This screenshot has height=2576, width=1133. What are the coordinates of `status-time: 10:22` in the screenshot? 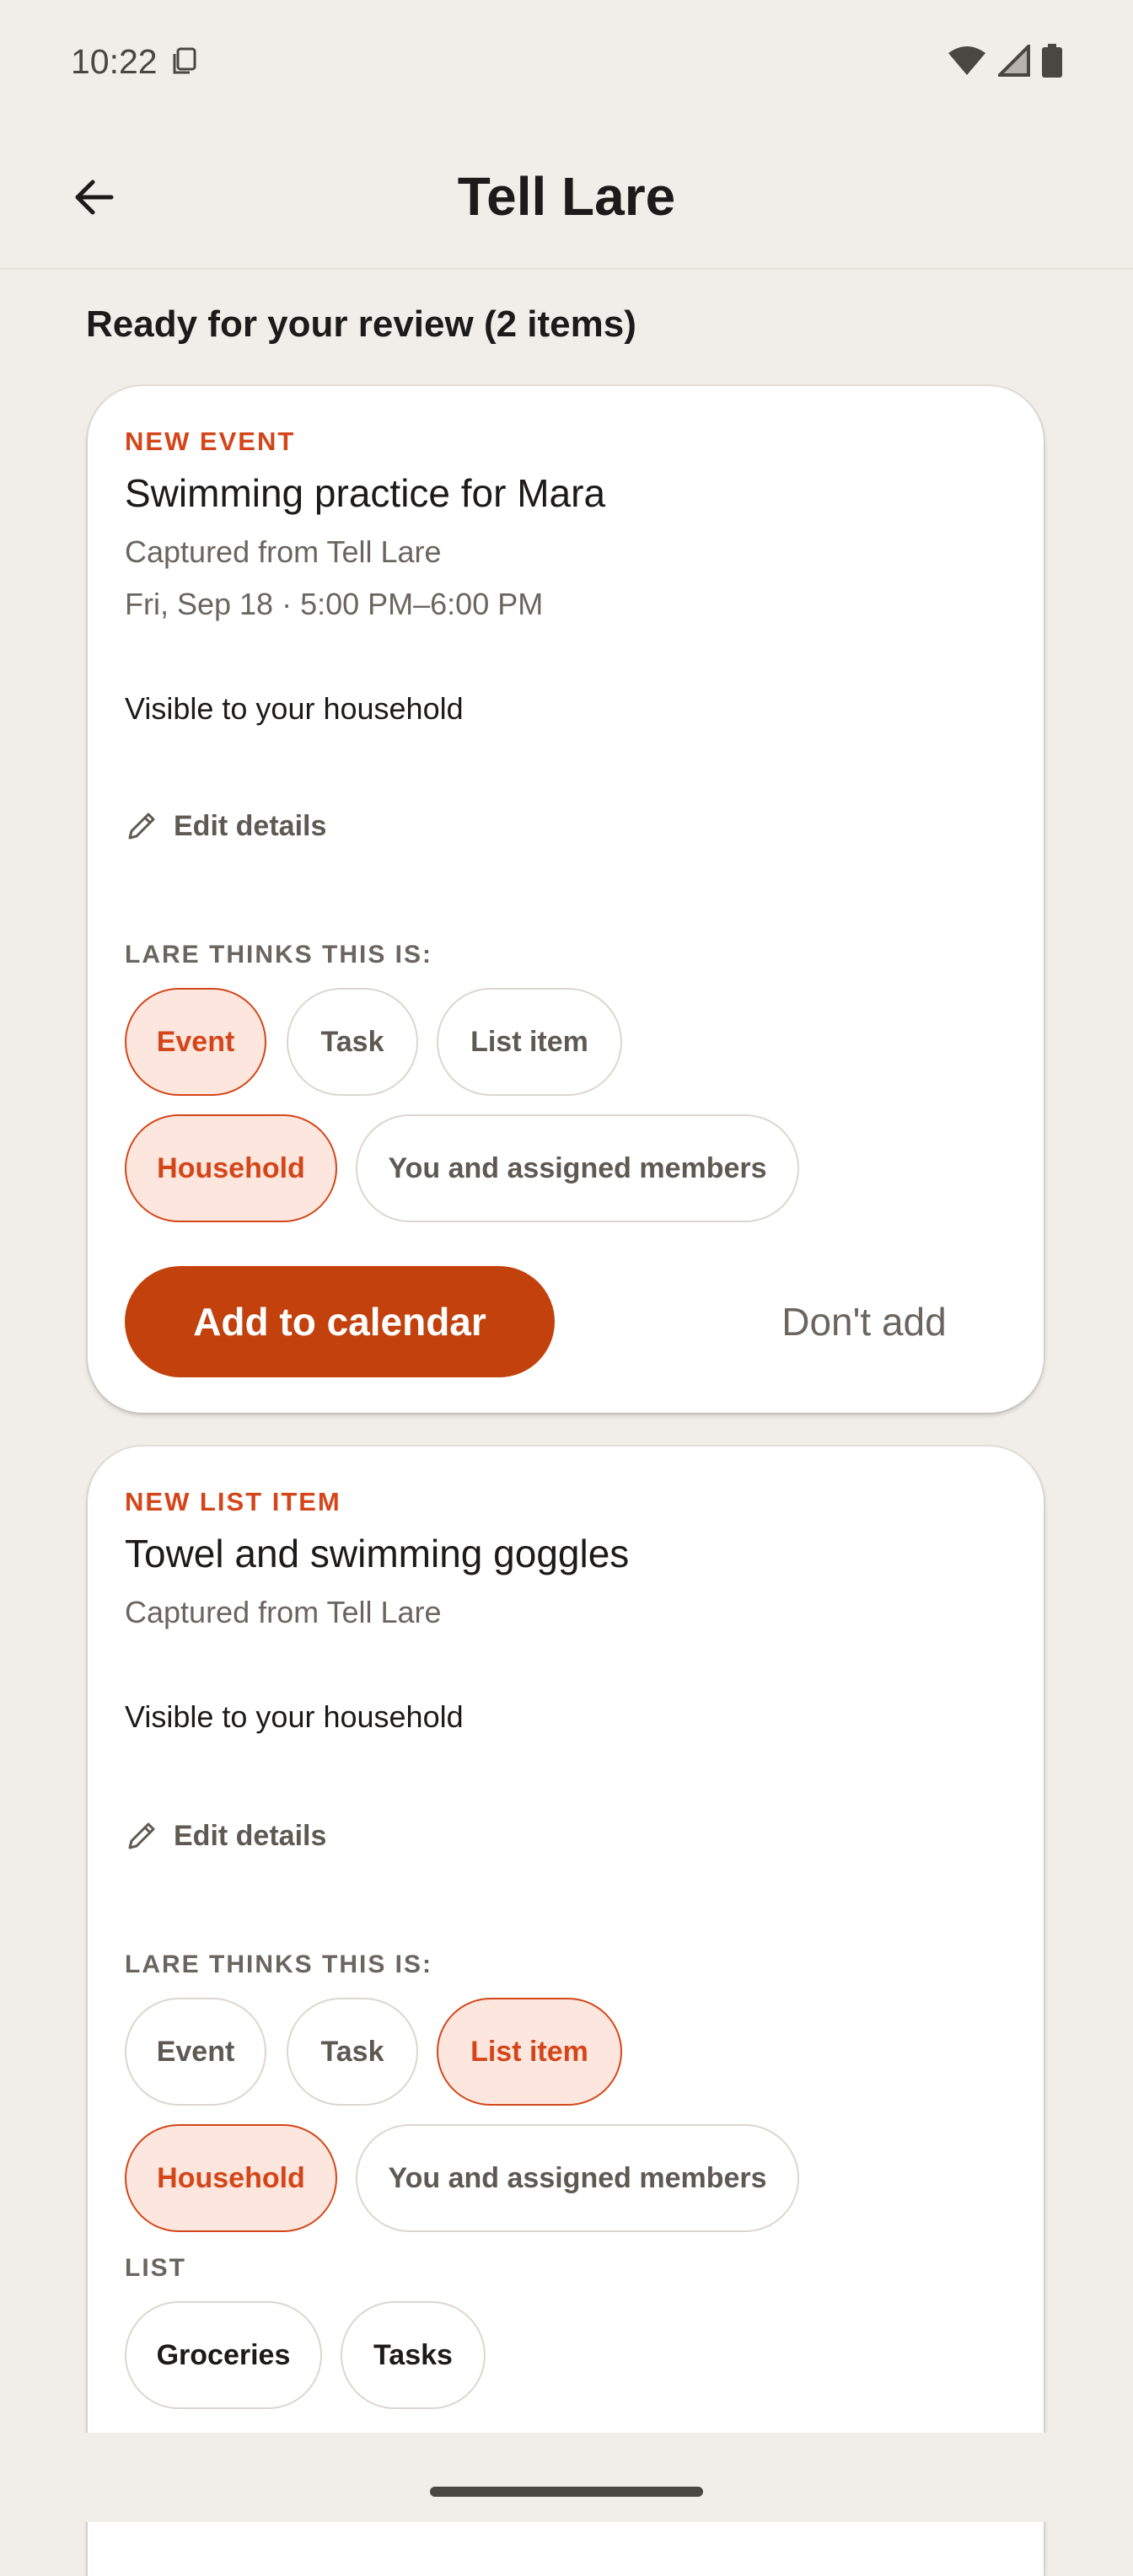 It's located at (114, 61).